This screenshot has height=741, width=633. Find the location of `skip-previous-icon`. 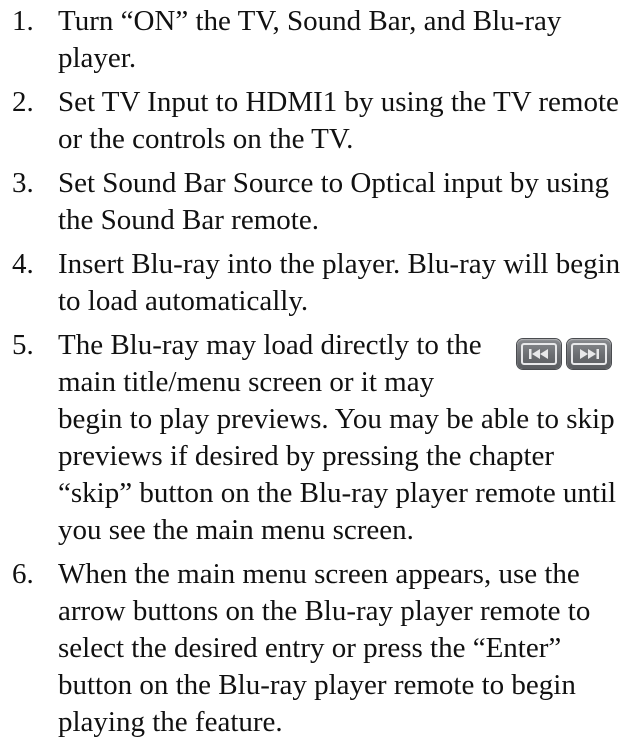

skip-previous-icon is located at coordinates (539, 354).